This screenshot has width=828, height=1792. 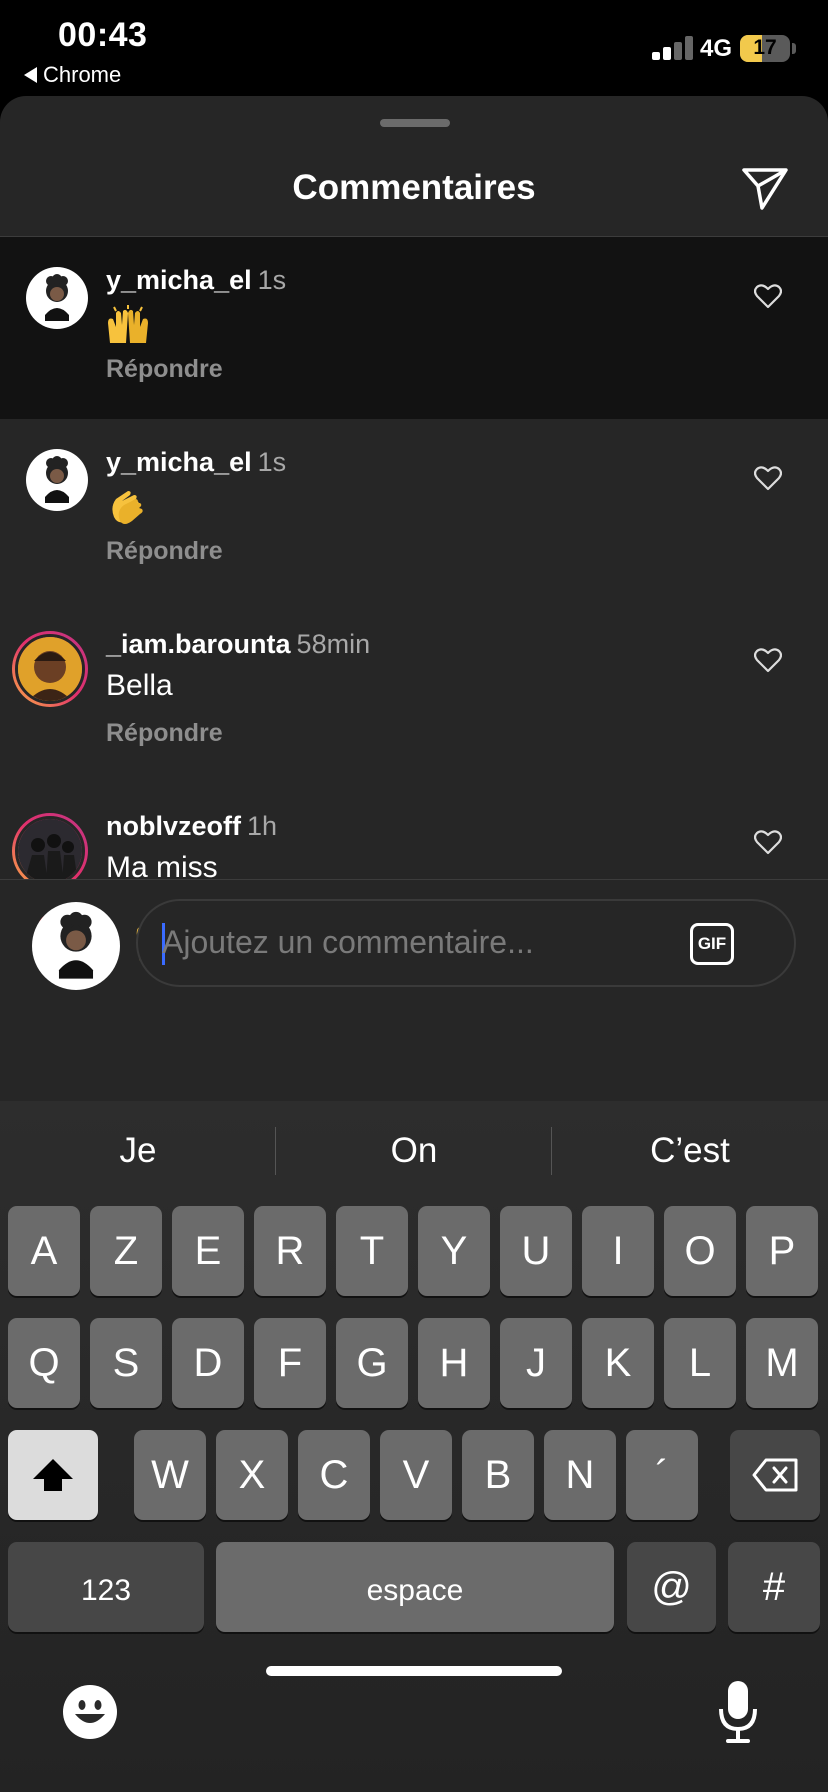 I want to click on raising-hands-emoji-icon, so click(x=128, y=327).